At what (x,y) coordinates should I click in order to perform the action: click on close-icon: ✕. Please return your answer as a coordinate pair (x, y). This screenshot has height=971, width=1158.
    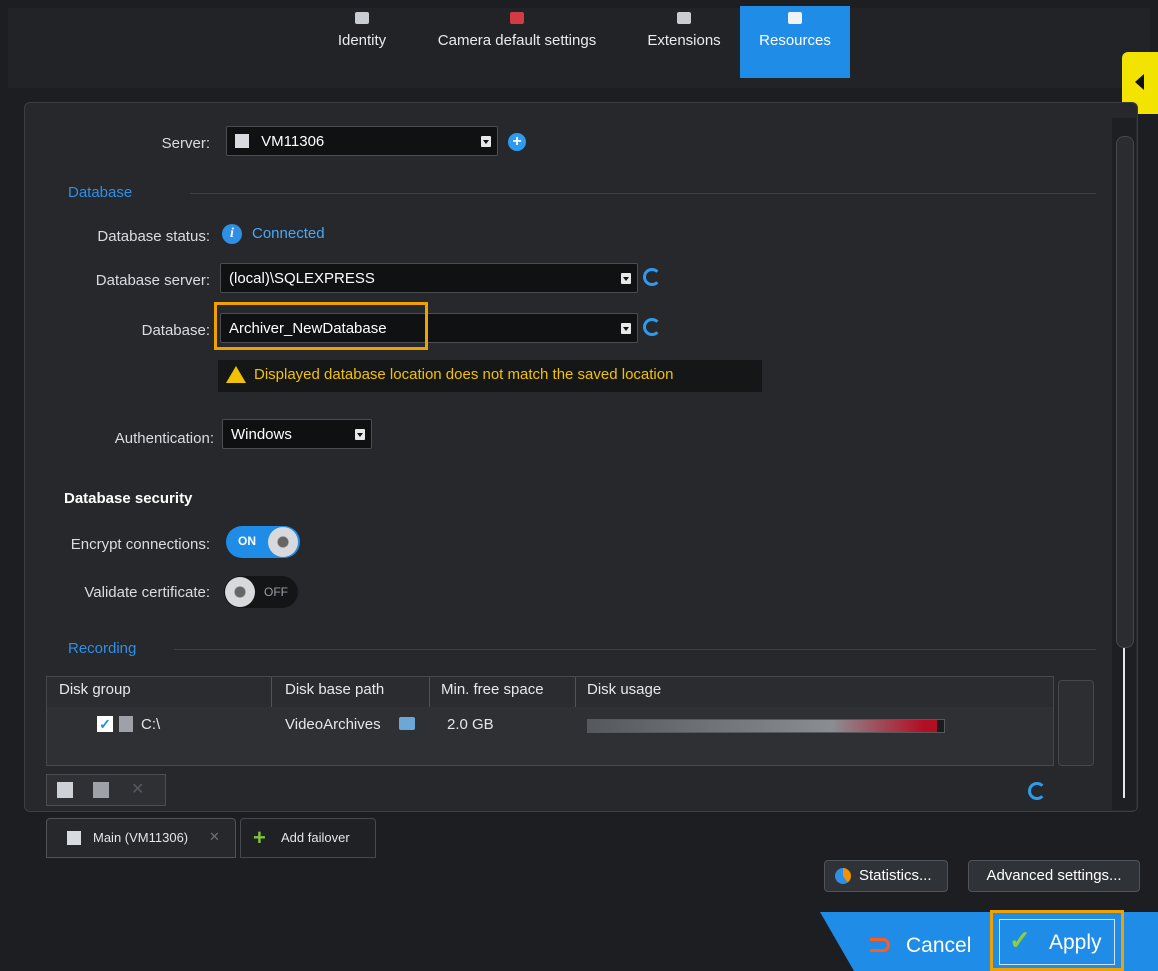
    Looking at the image, I should click on (214, 837).